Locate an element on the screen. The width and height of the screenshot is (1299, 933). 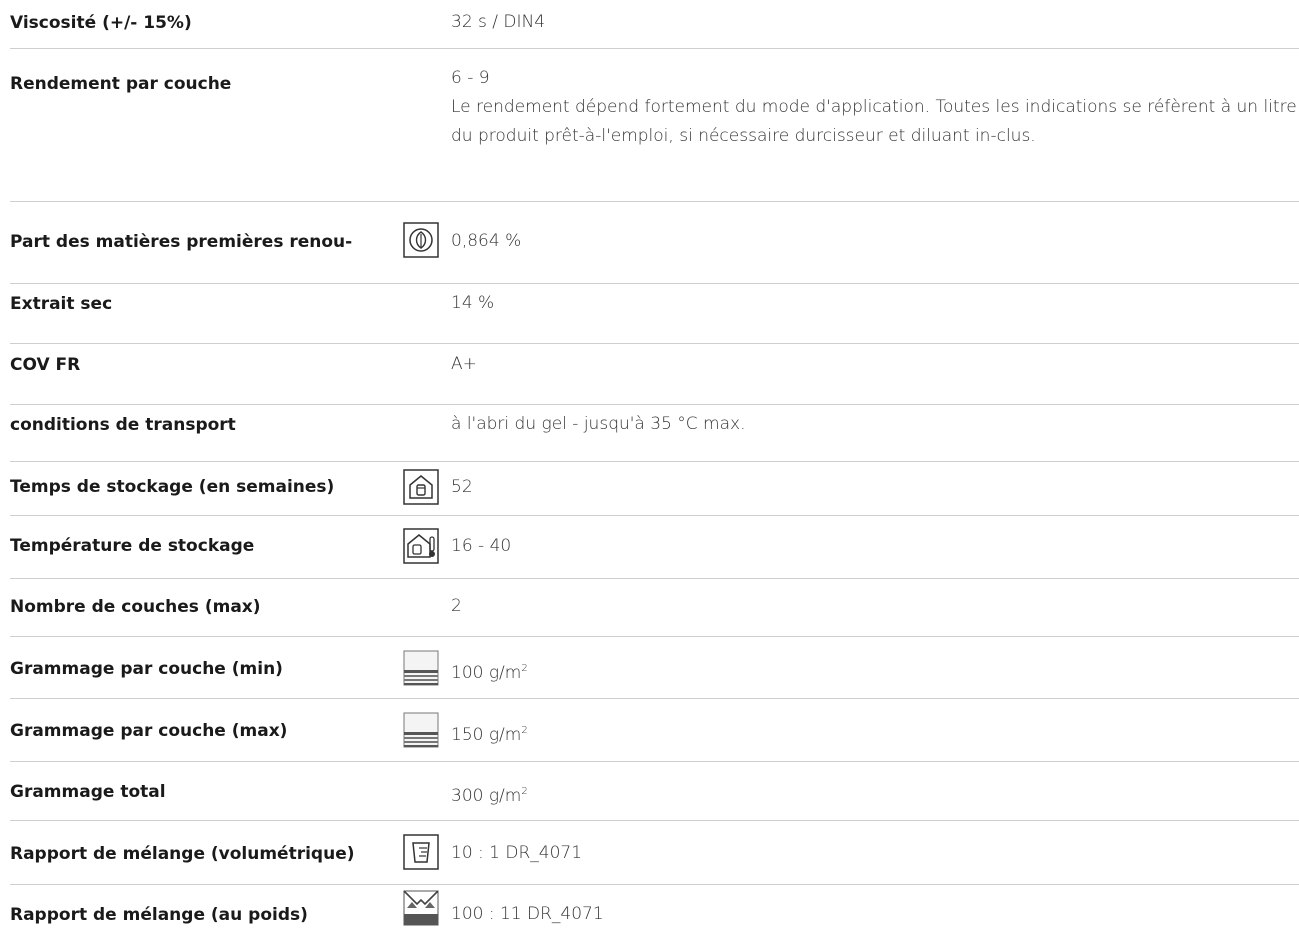
row-value: 150 g/m is located at coordinates (486, 735).